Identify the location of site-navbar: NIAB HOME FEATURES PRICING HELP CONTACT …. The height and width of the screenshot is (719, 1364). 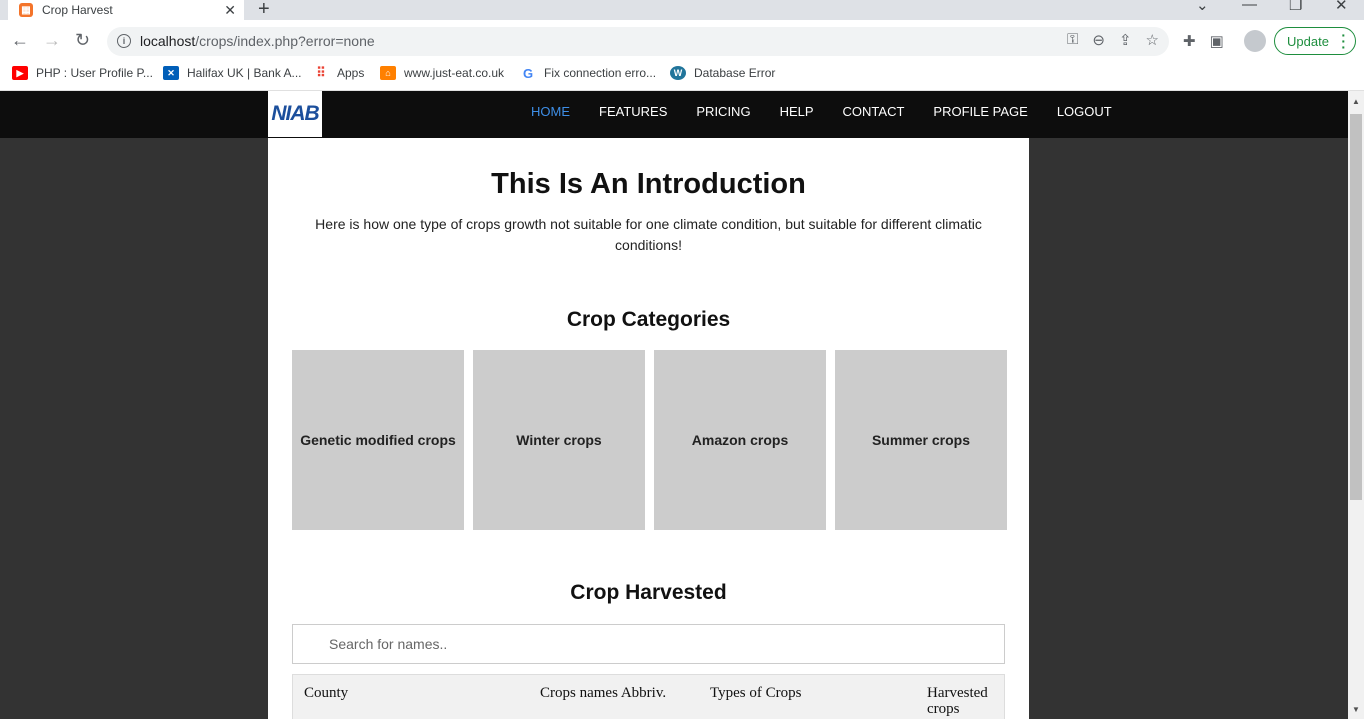
(674, 114).